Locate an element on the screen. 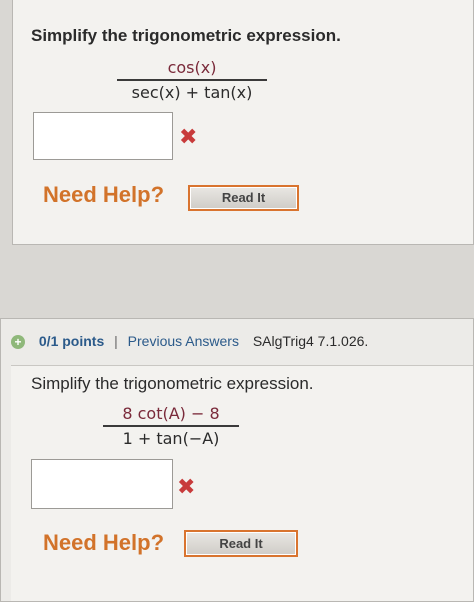 The image size is (474, 602). expression-fraction: 8 cot(A) − 8 1 + tan(−A) is located at coordinates (171, 426).